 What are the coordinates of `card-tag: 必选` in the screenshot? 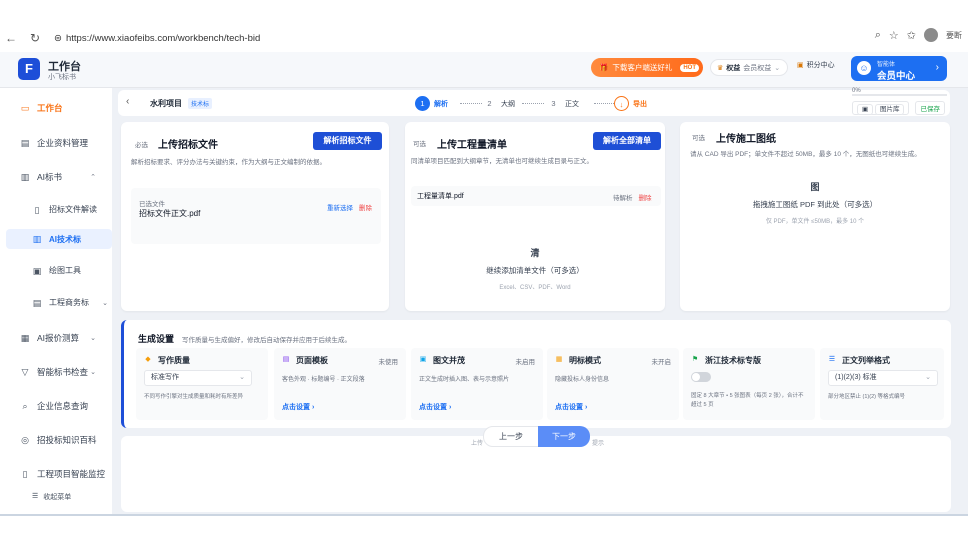 It's located at (141, 145).